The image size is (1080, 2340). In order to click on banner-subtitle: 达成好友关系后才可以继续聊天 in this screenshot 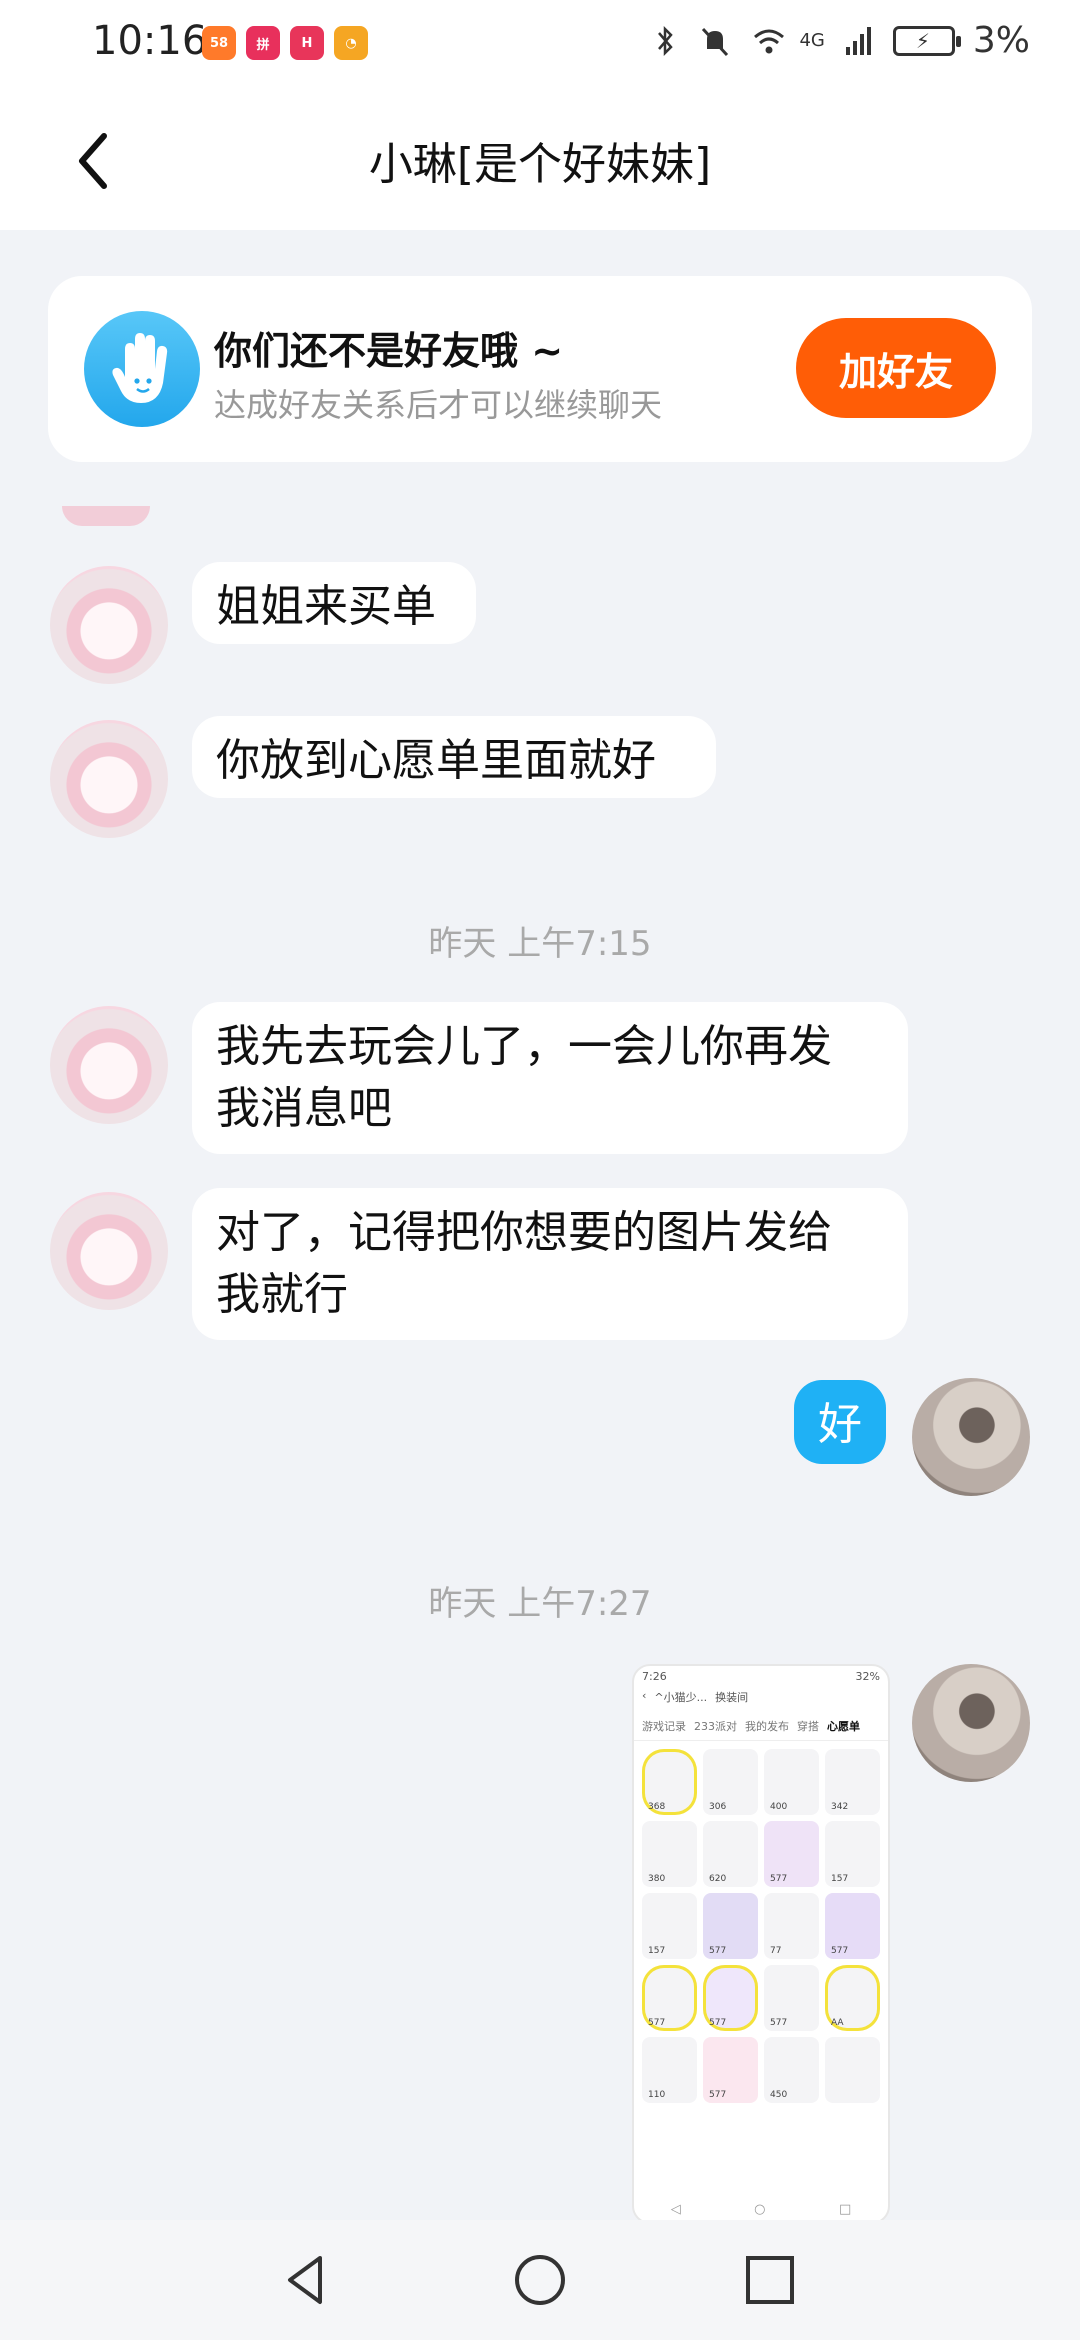, I will do `click(438, 405)`.